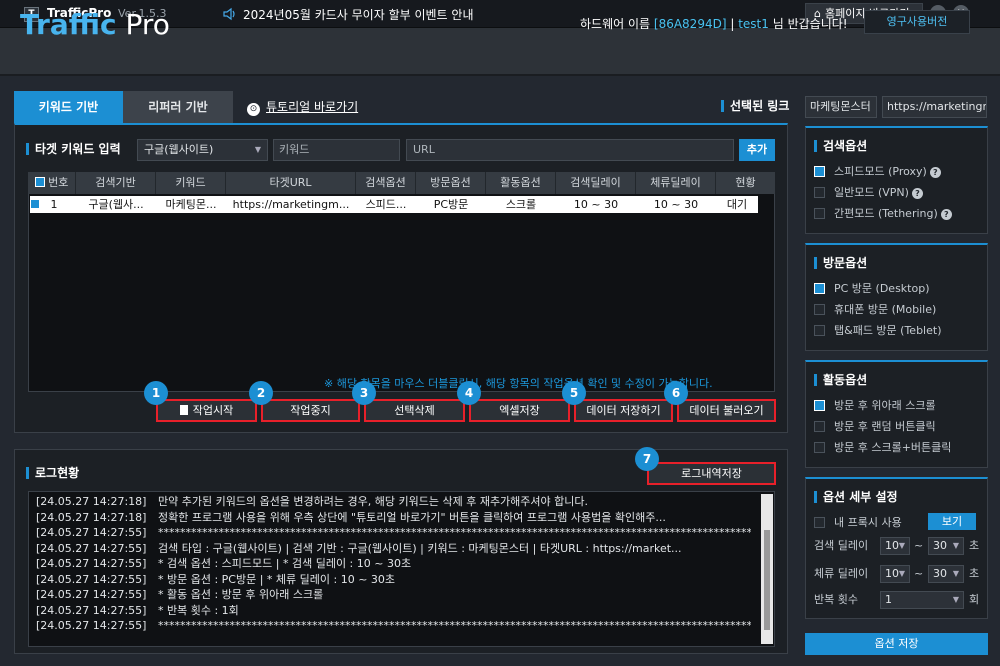 The height and width of the screenshot is (666, 1000). Describe the element at coordinates (310, 410) in the screenshot. I see `stop-button: 작업중지` at that location.